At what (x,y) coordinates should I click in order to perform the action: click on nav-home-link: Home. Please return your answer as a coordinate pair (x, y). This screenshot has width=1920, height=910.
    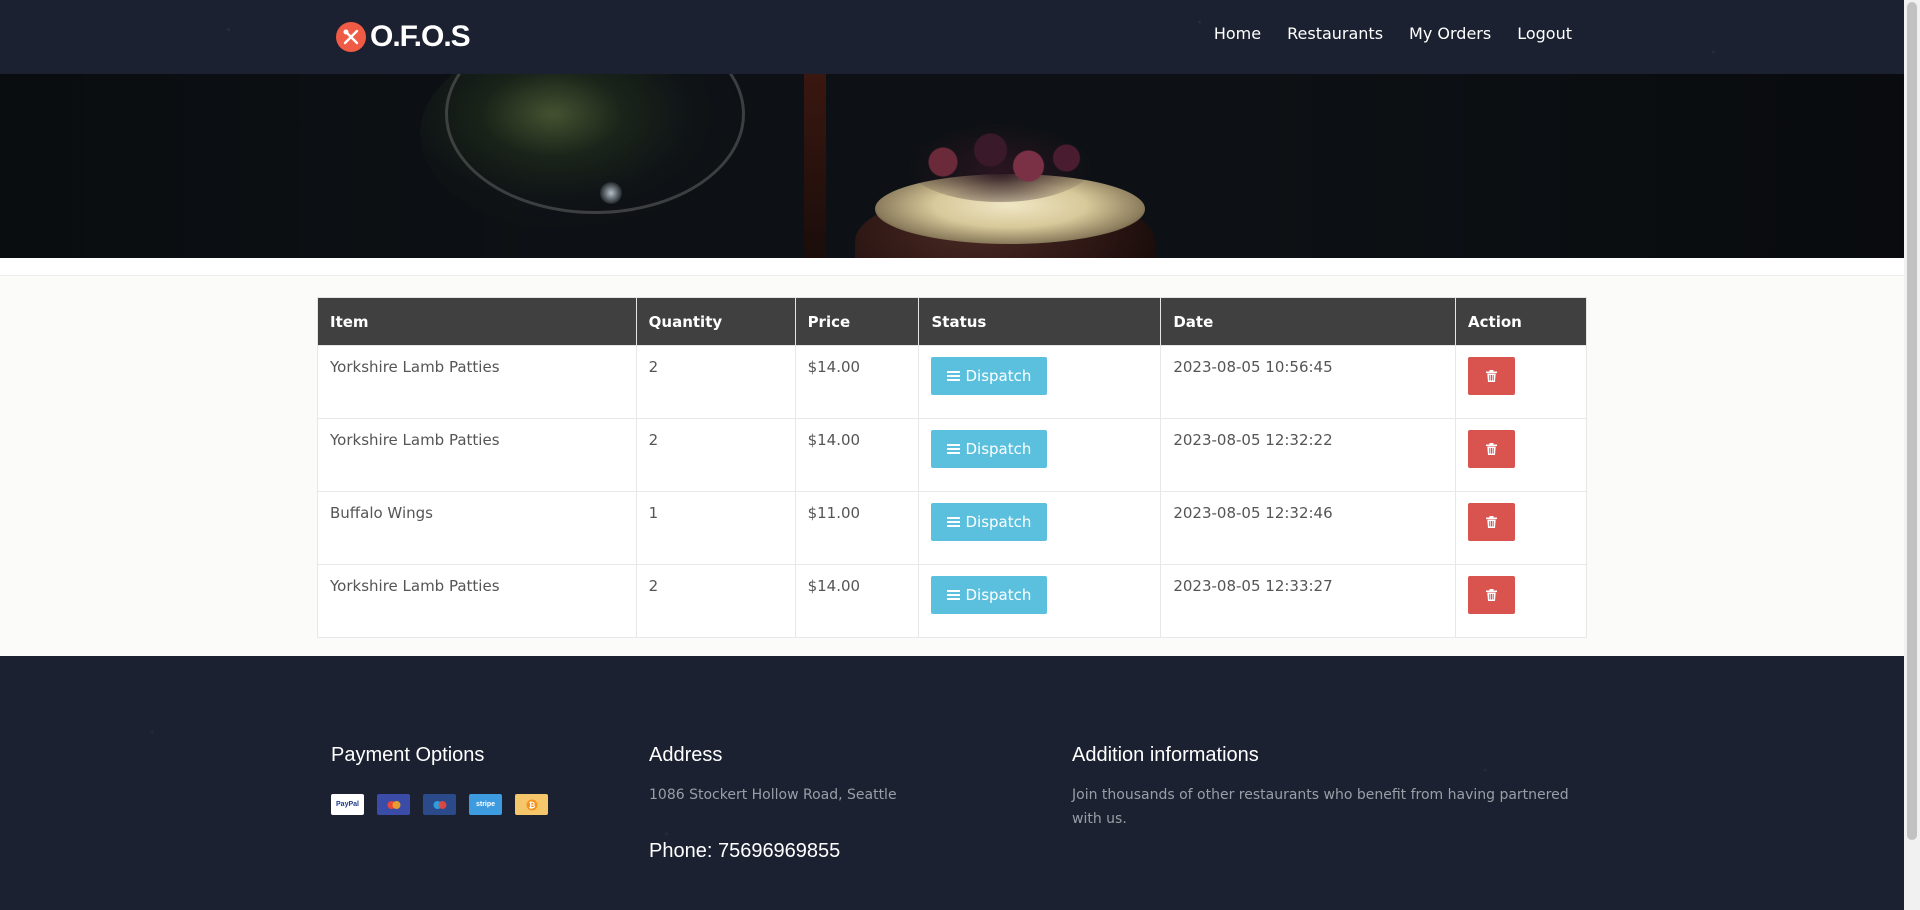
    Looking at the image, I should click on (1237, 33).